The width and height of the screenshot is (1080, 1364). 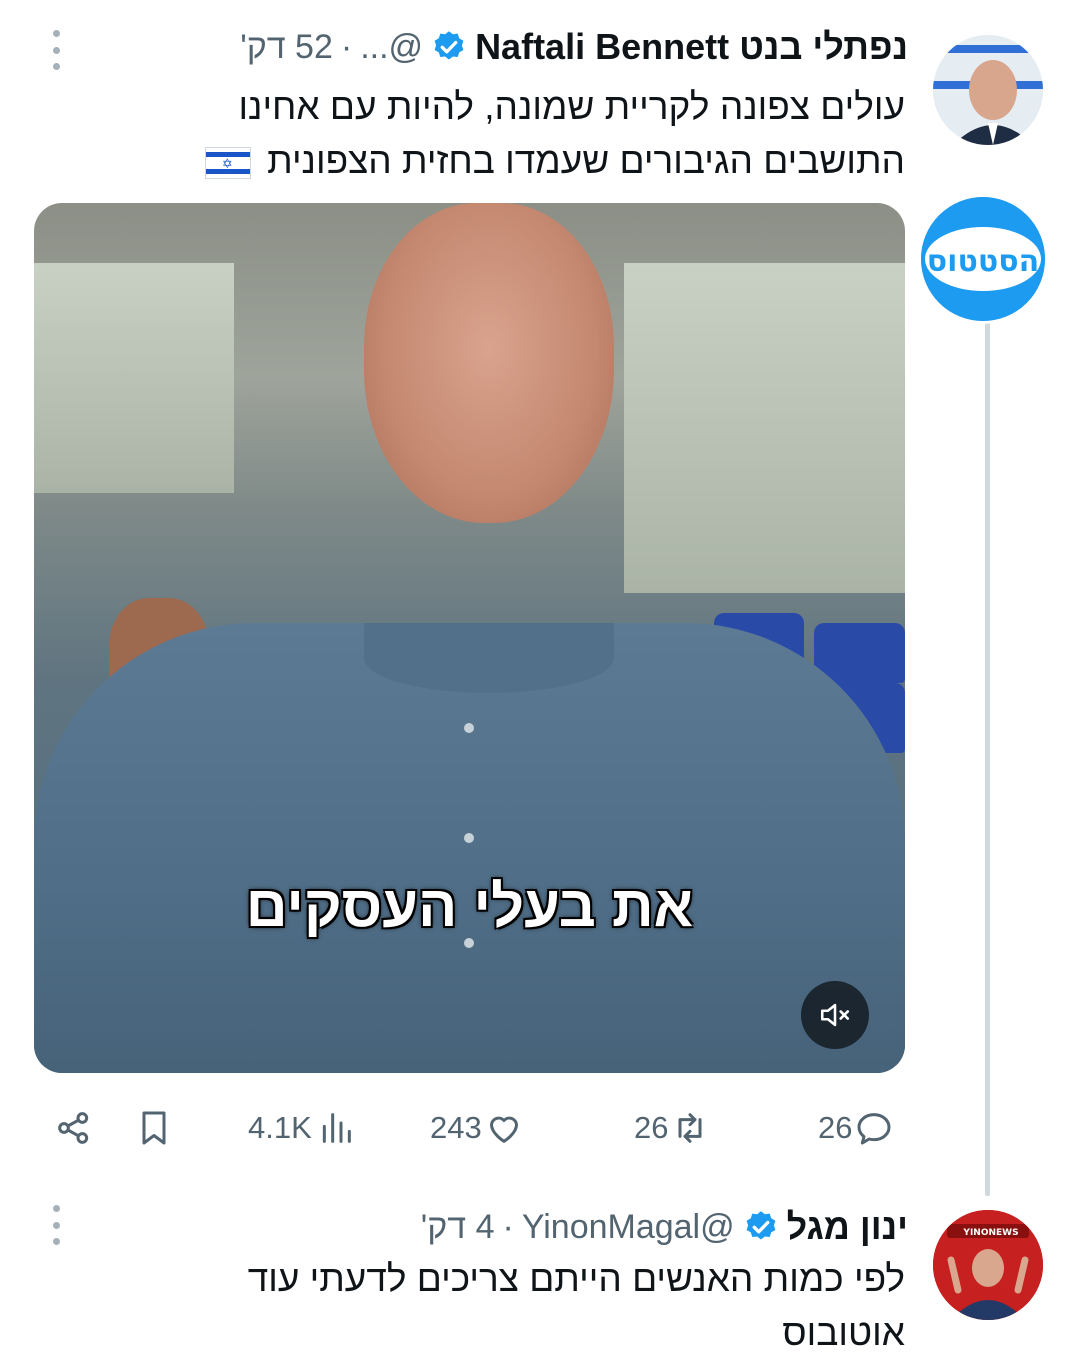 I want to click on israel-flag-icon: ✡, so click(x=227, y=163).